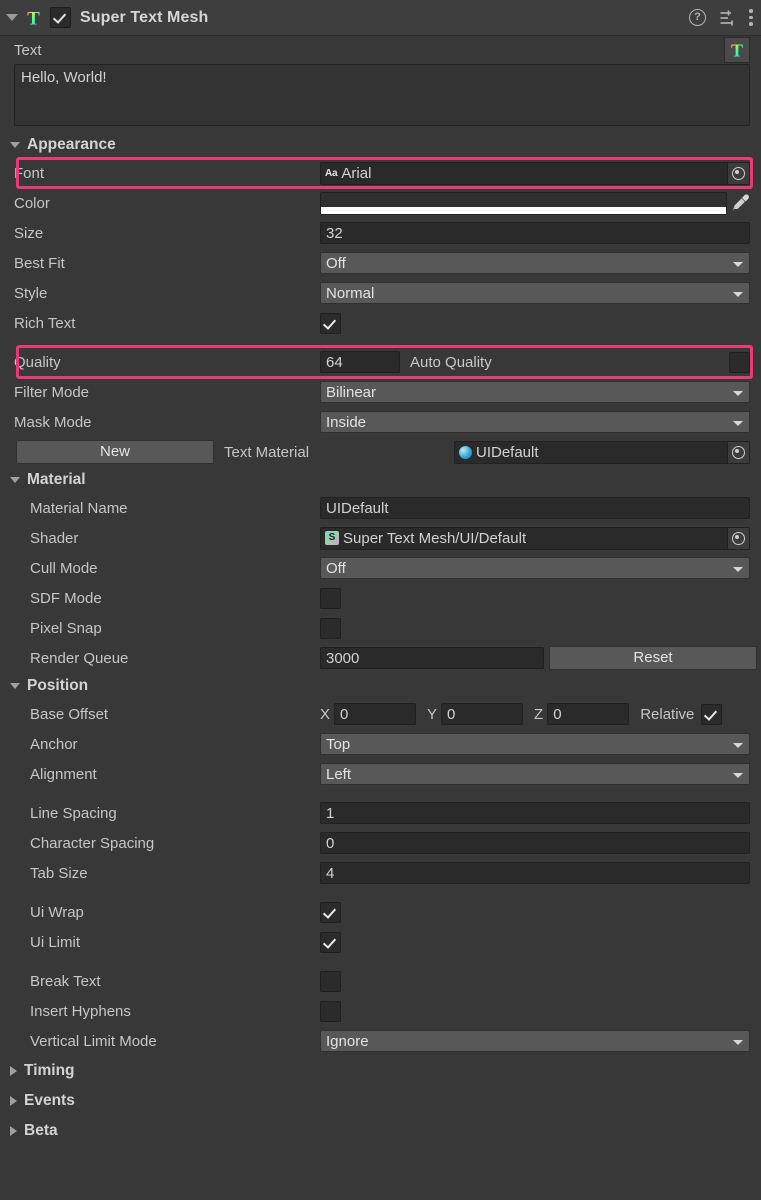  What do you see at coordinates (13, 1071) in the screenshot?
I see `timing-foldout-arrow-icon` at bounding box center [13, 1071].